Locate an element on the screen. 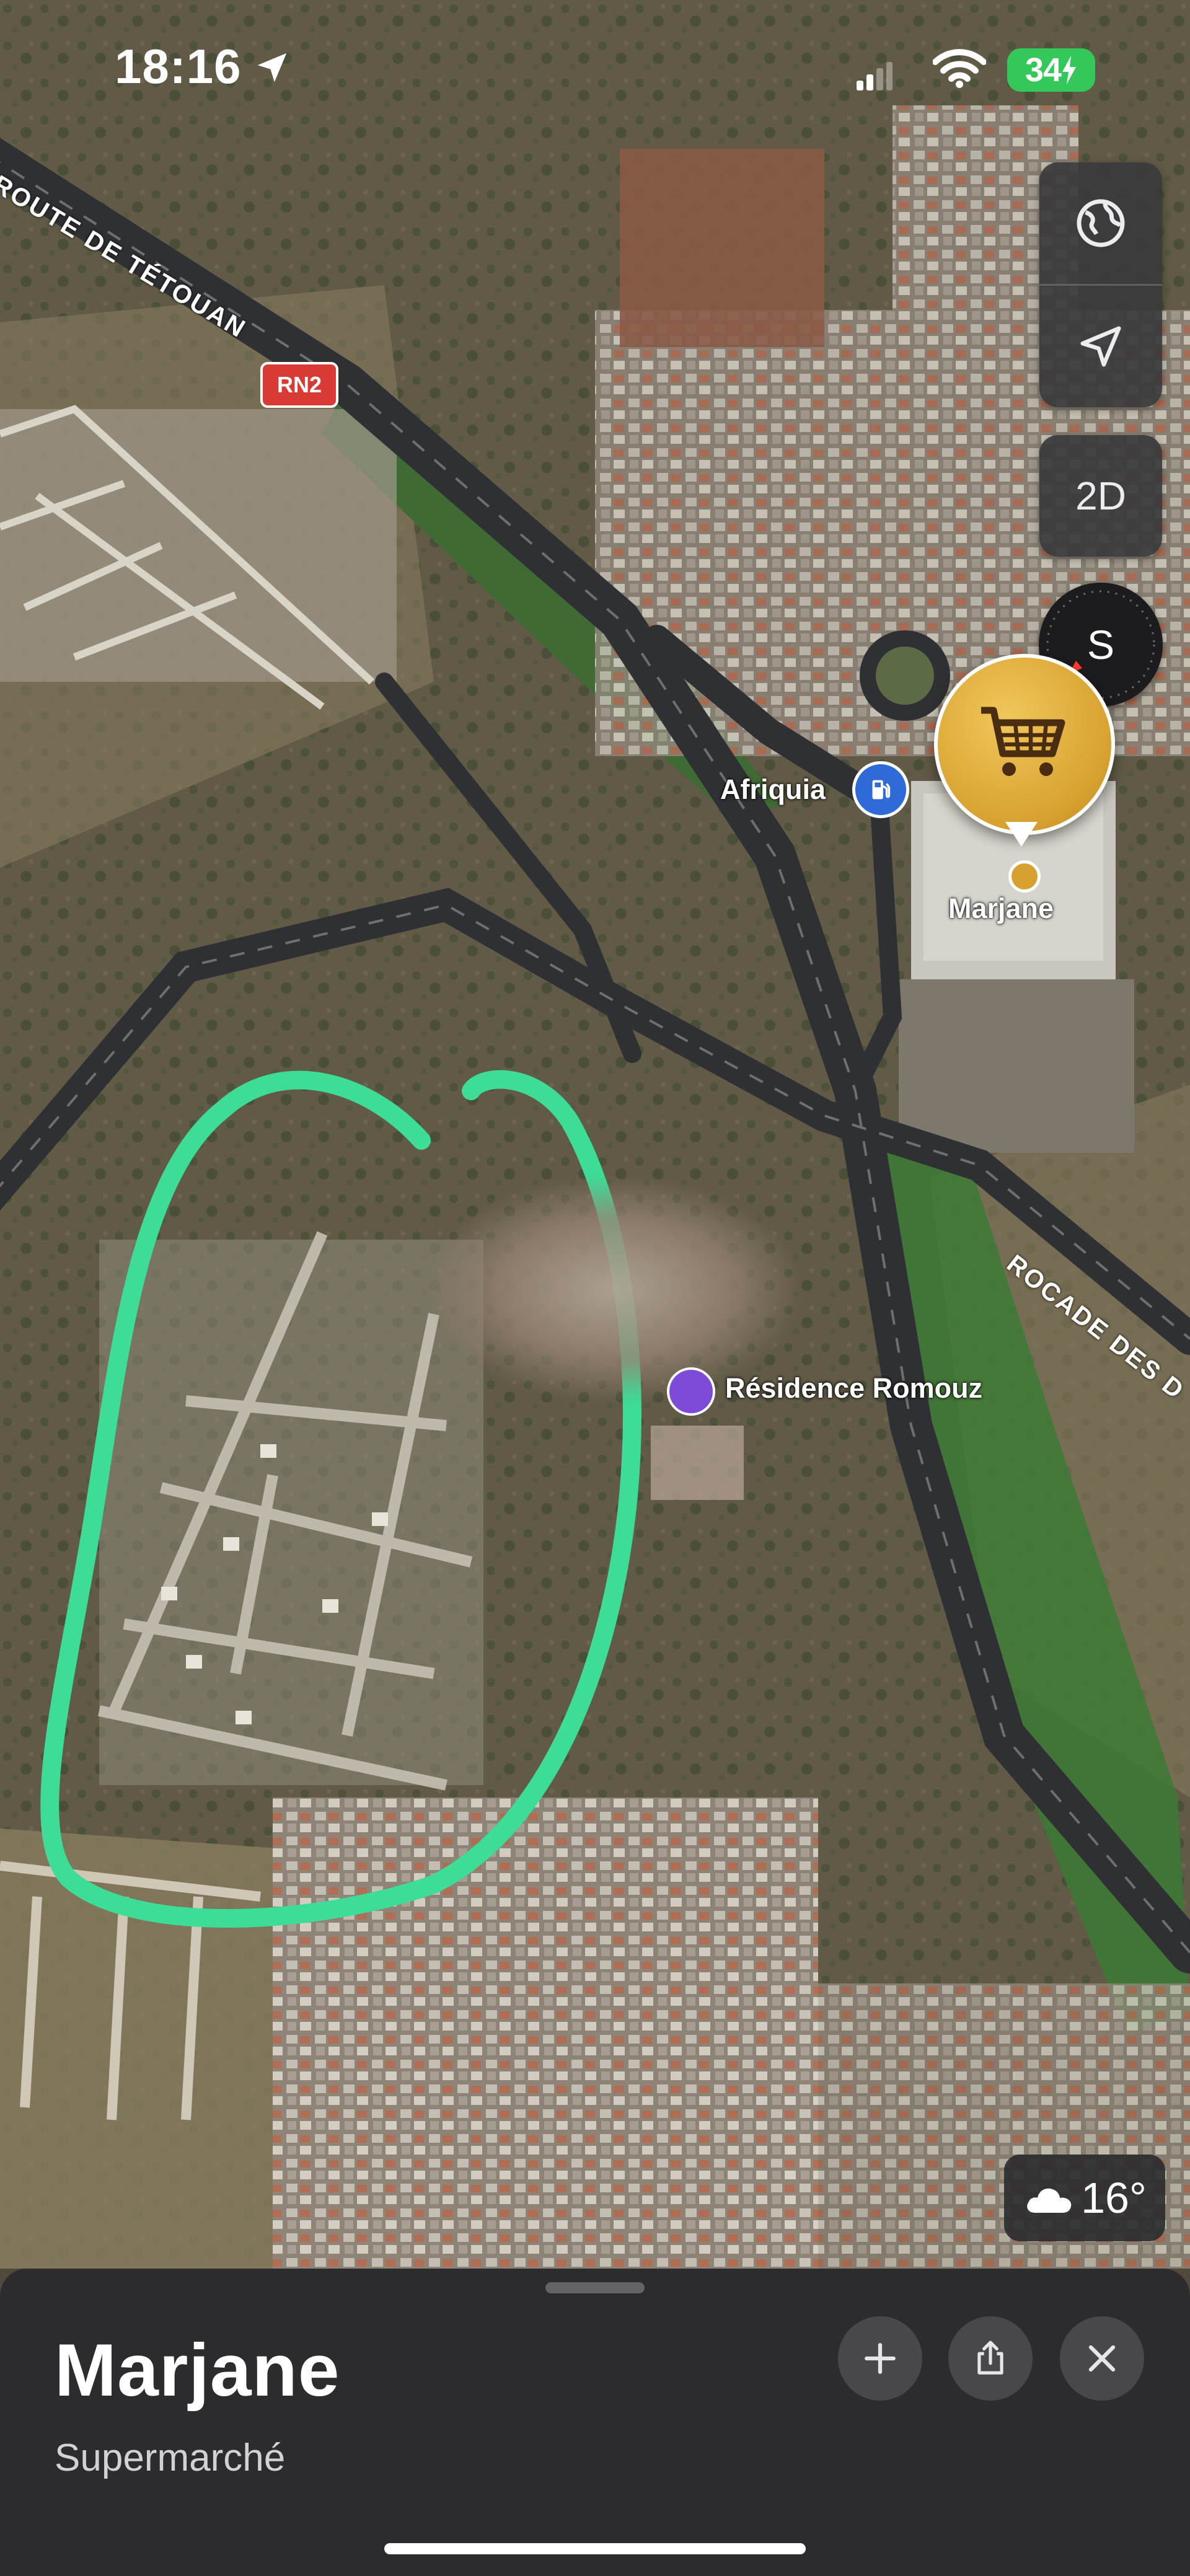 Image resolution: width=1190 pixels, height=2576 pixels. globe-icon is located at coordinates (1101, 223).